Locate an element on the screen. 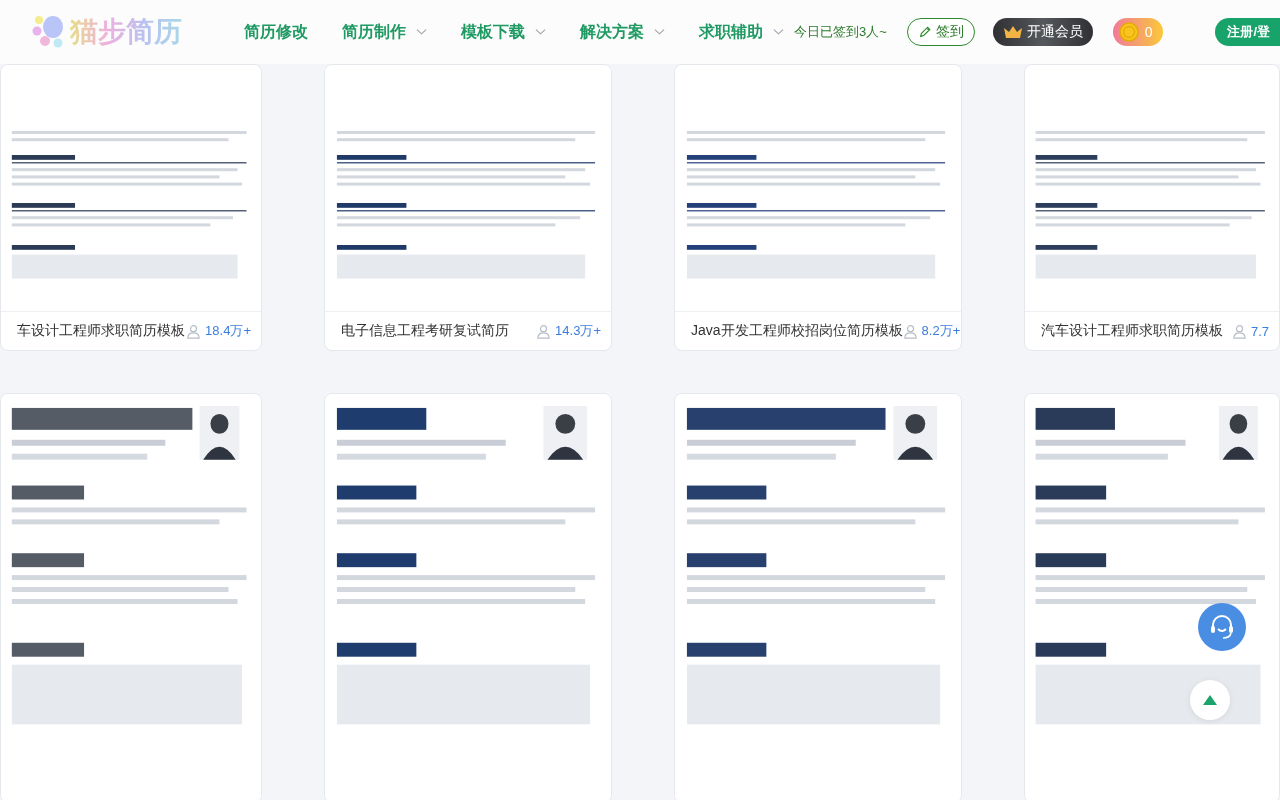  template-card: 电子信息工程考研复试简历 14.3万+ is located at coordinates (468, 207).